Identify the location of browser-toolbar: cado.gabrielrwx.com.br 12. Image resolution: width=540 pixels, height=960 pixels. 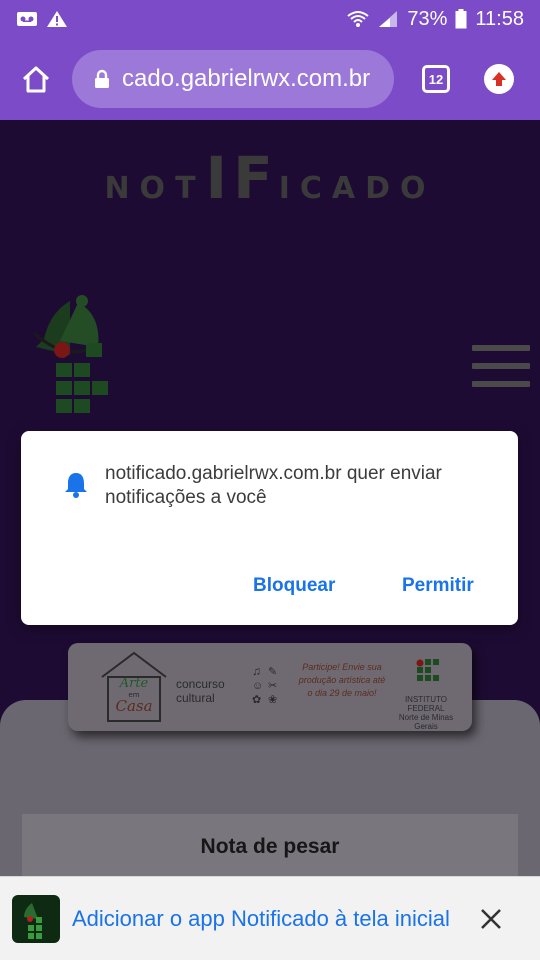
(270, 79).